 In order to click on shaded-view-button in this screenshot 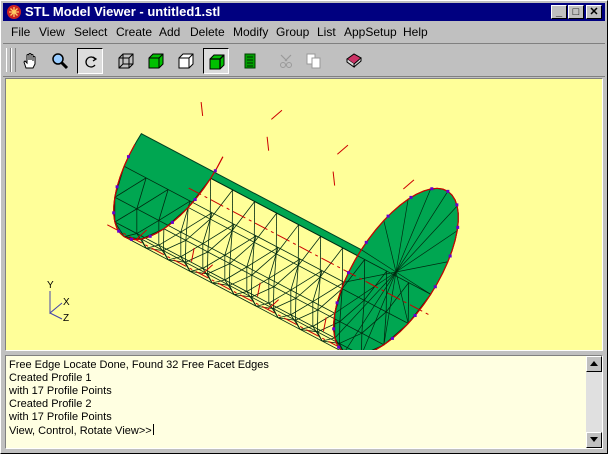, I will do `click(156, 61)`.